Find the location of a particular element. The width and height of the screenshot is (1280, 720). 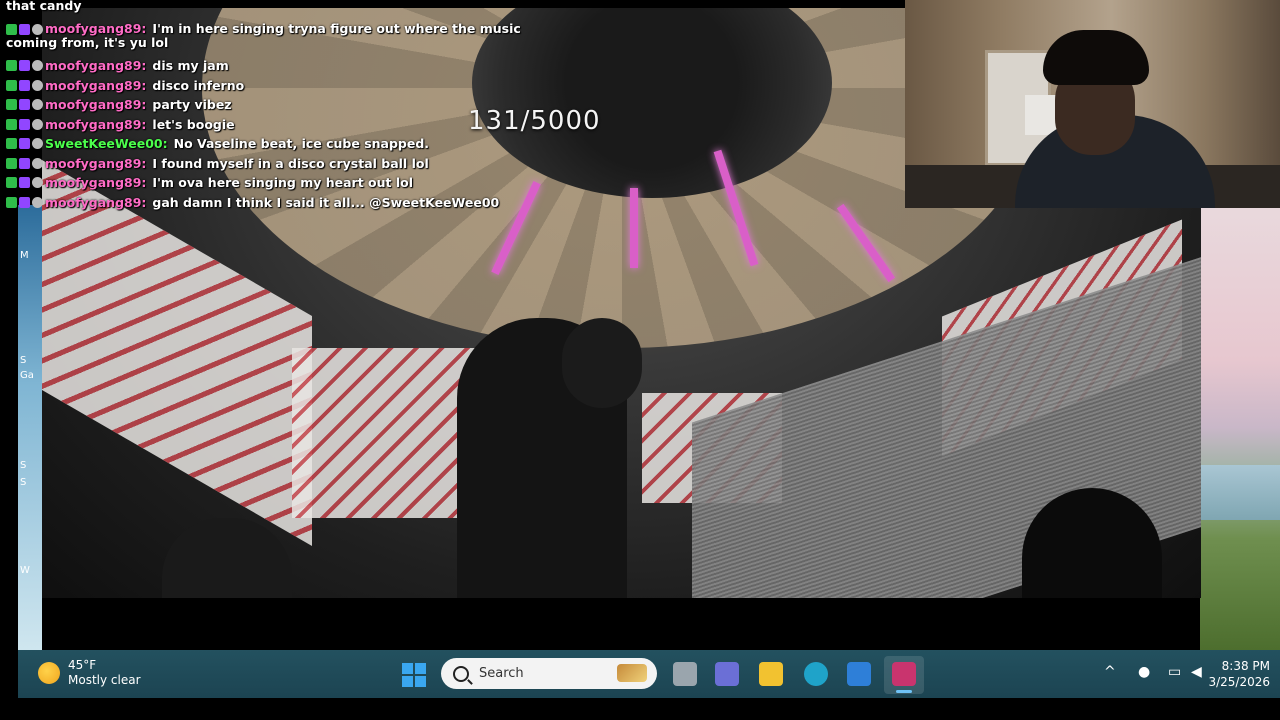

desktop-icons-strip: M S Ga S S W is located at coordinates (30, 427).